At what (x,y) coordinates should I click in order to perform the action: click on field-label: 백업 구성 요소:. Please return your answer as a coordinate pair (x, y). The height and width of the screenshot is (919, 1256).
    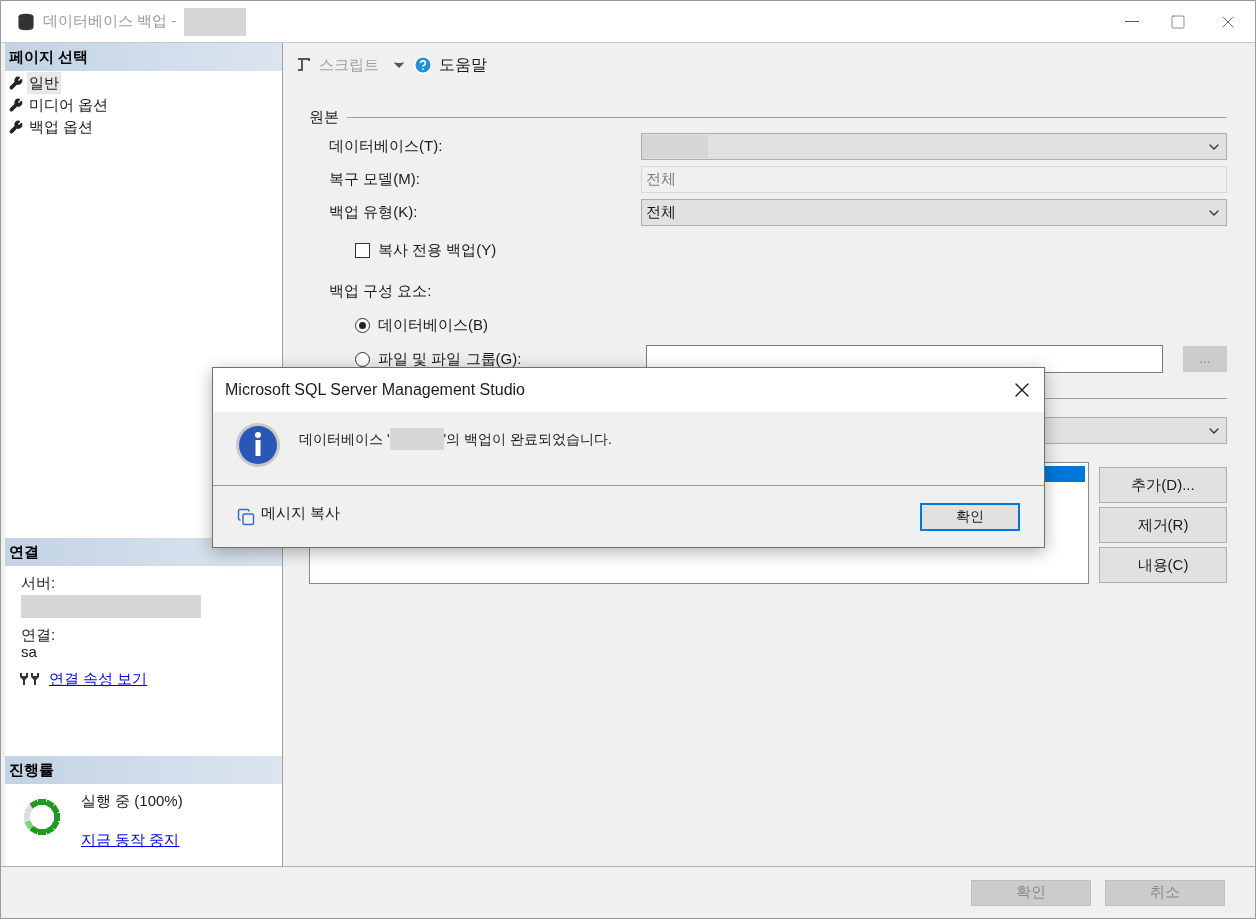
    Looking at the image, I should click on (380, 290).